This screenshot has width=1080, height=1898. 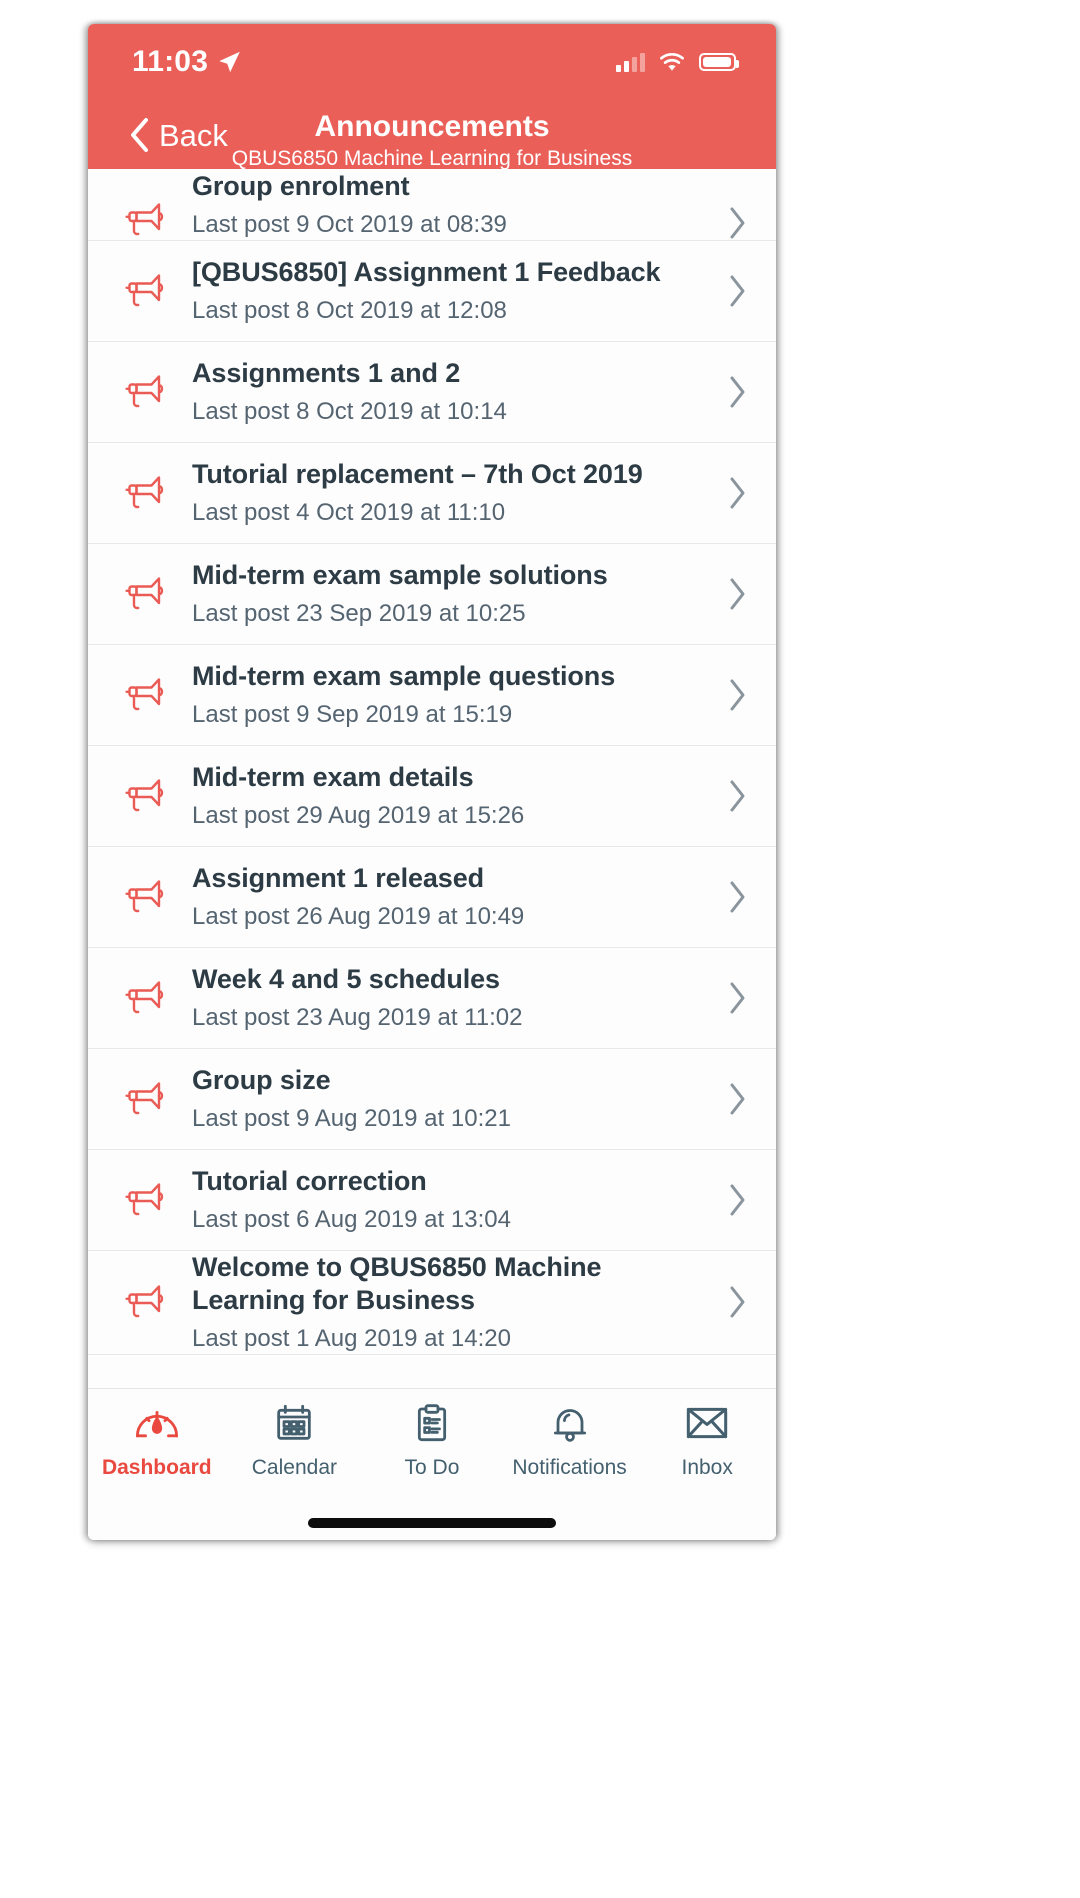 I want to click on battery-full-icon, so click(x=719, y=62).